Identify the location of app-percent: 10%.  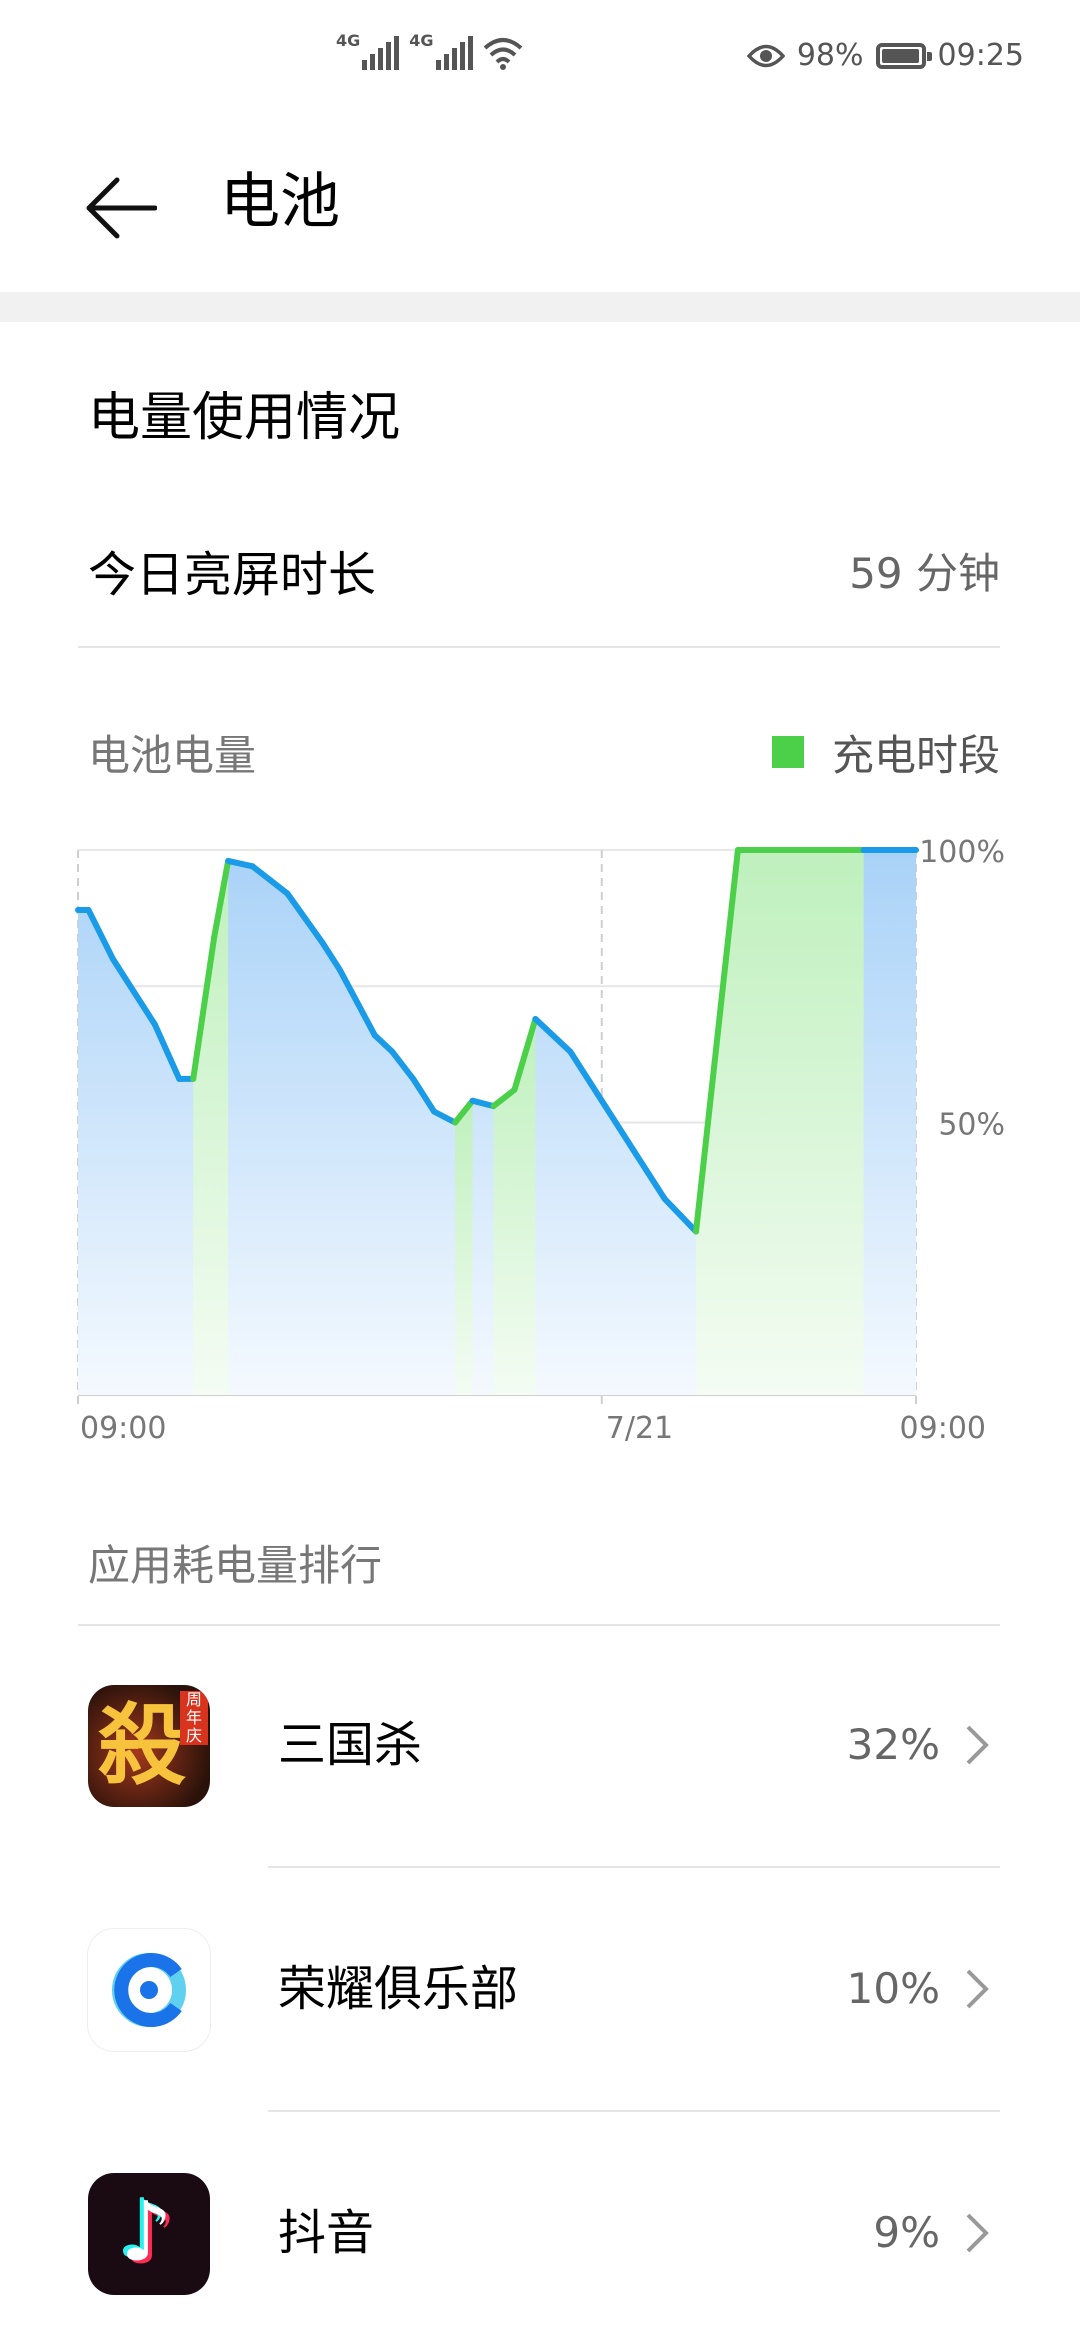
(893, 1988).